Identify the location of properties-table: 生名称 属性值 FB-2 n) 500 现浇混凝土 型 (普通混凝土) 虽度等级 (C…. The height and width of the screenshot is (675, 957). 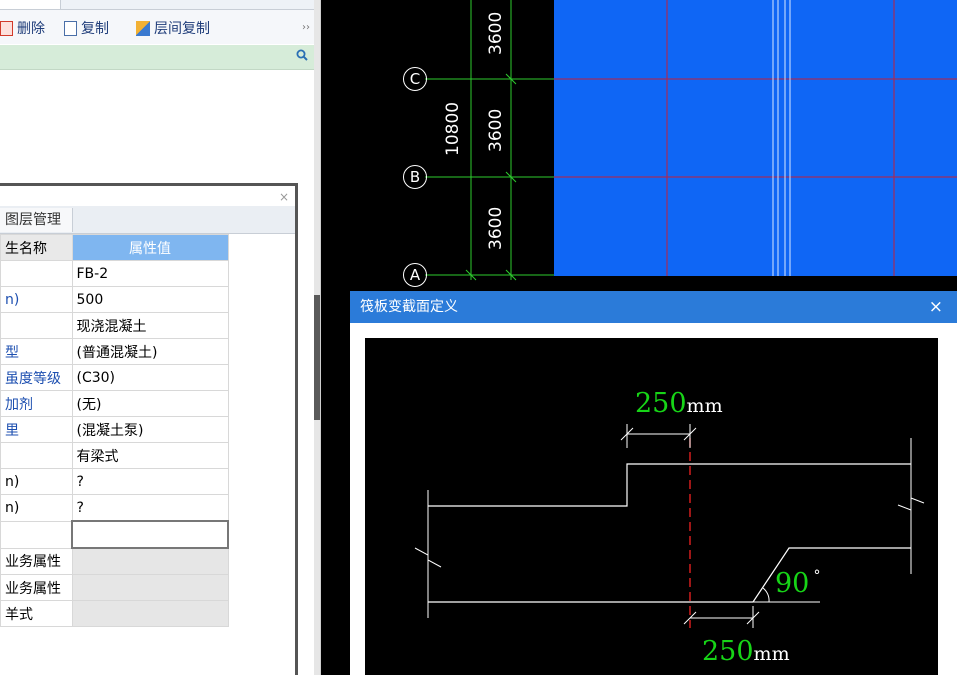
(114, 430).